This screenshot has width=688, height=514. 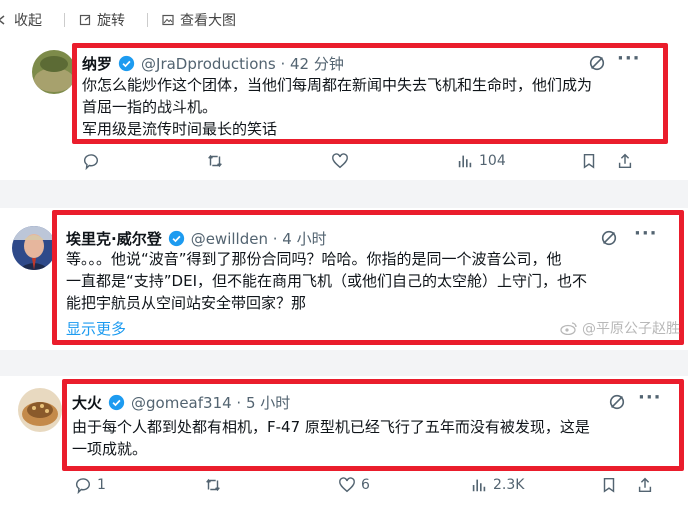 I want to click on rotate-button: 旋转, so click(x=102, y=20).